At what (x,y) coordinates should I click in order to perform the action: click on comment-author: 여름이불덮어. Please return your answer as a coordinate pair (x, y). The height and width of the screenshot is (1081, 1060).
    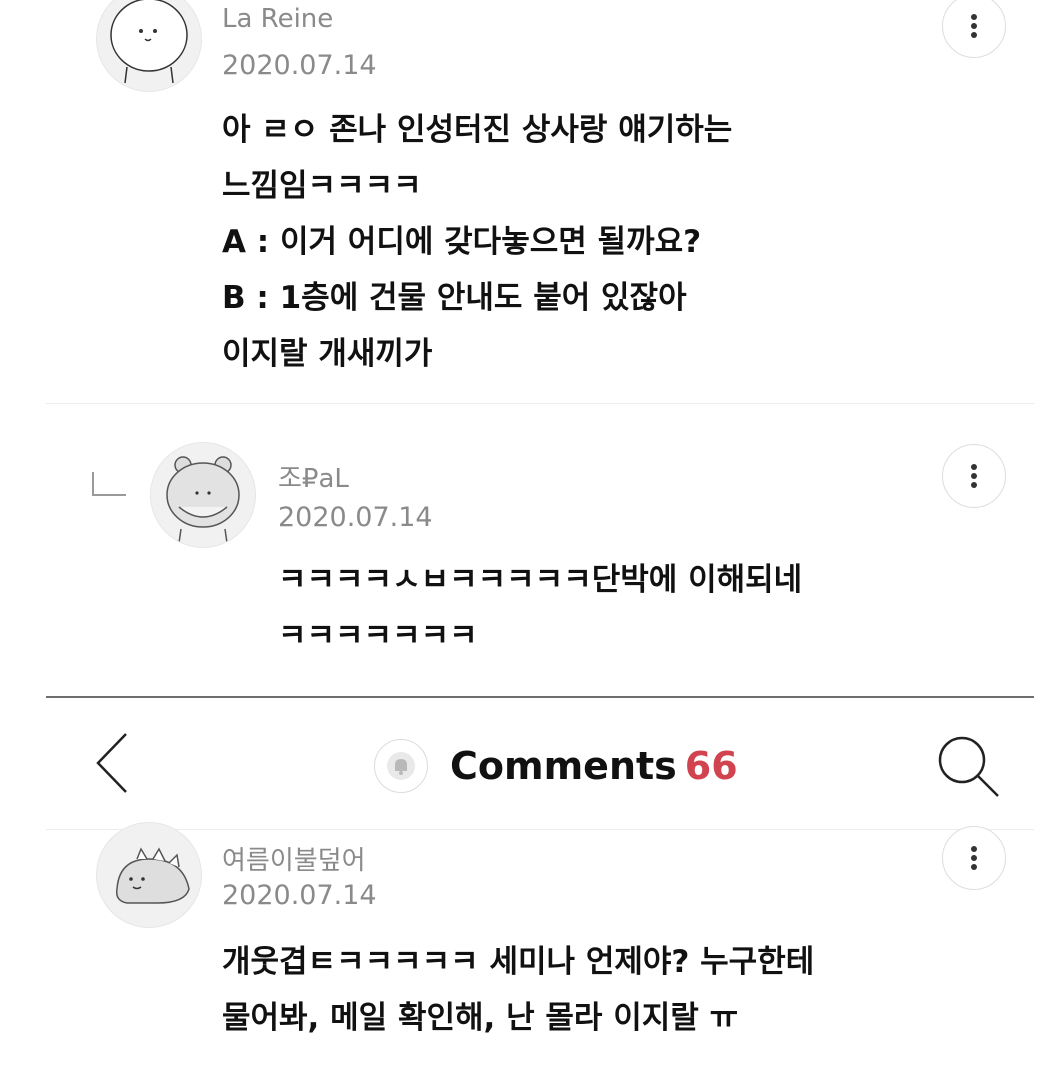
    Looking at the image, I should click on (294, 858).